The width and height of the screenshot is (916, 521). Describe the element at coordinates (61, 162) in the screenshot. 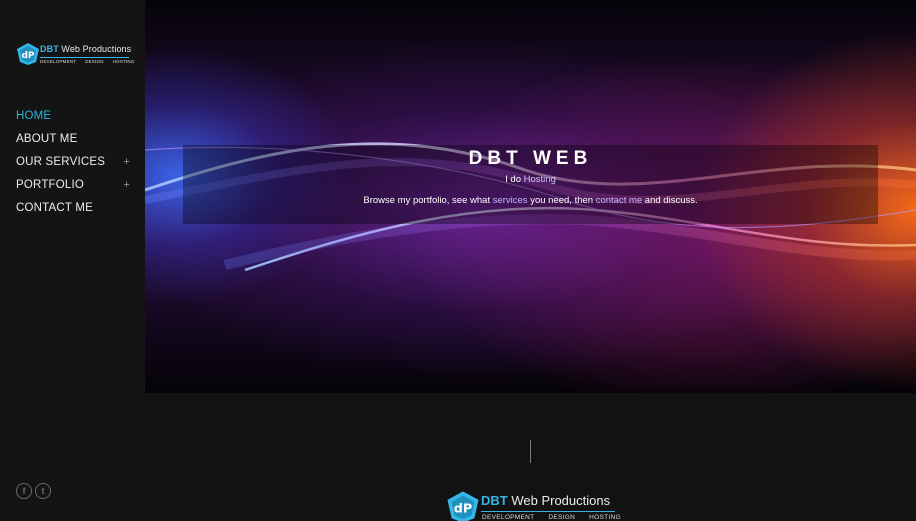

I see `nav-item-label: OUR SERVICES` at that location.